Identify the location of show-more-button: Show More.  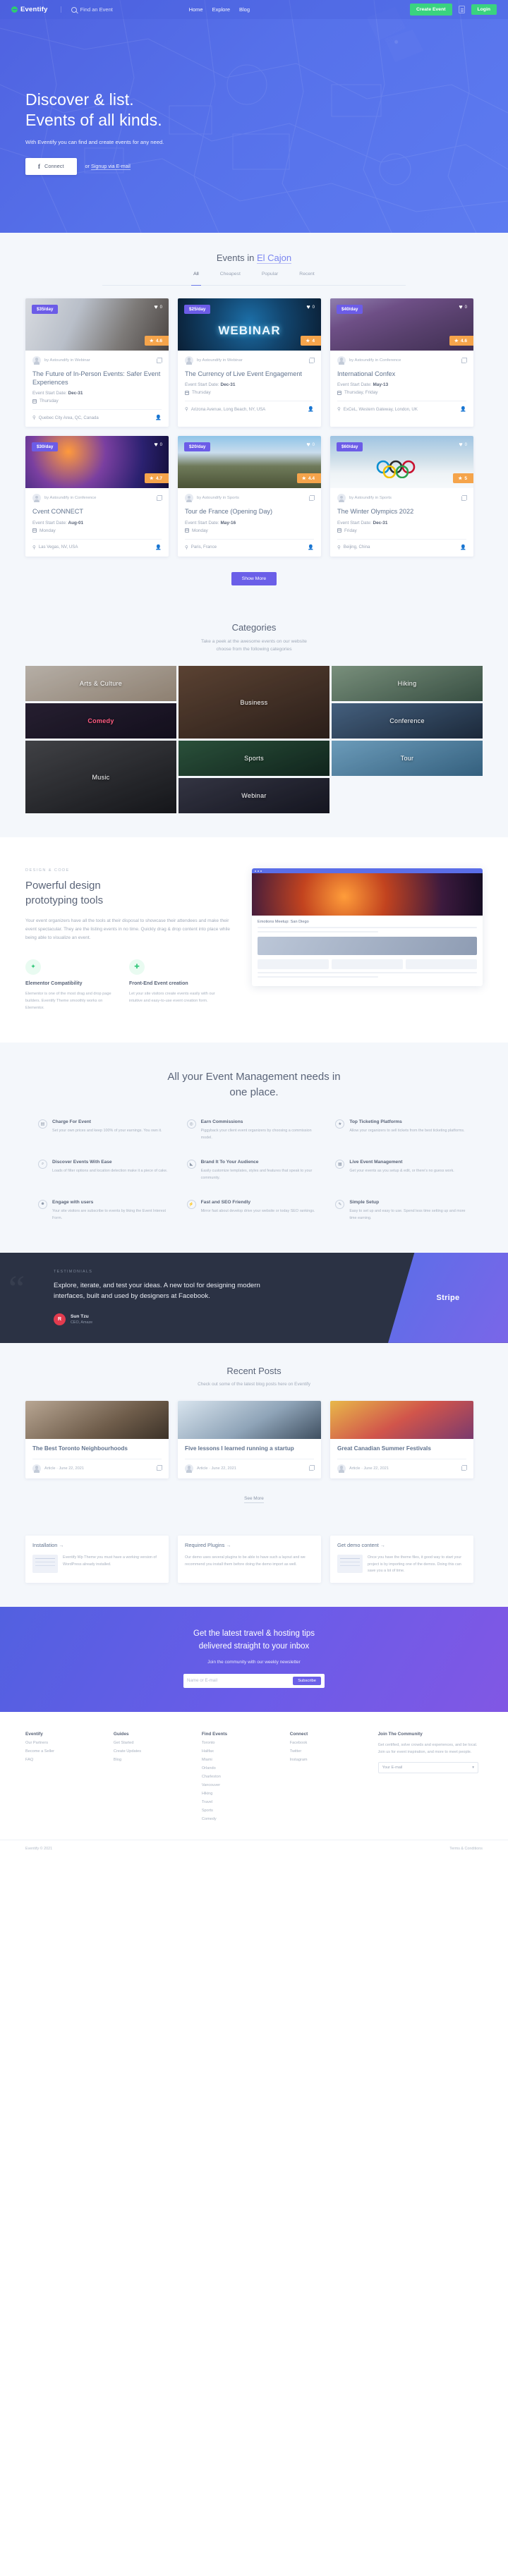
(254, 578).